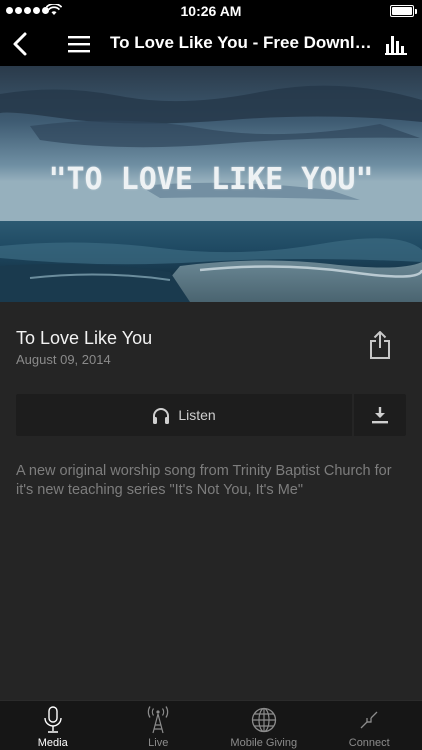 The width and height of the screenshot is (422, 750). What do you see at coordinates (264, 743) in the screenshot?
I see `tab-label: Mobile Giving` at bounding box center [264, 743].